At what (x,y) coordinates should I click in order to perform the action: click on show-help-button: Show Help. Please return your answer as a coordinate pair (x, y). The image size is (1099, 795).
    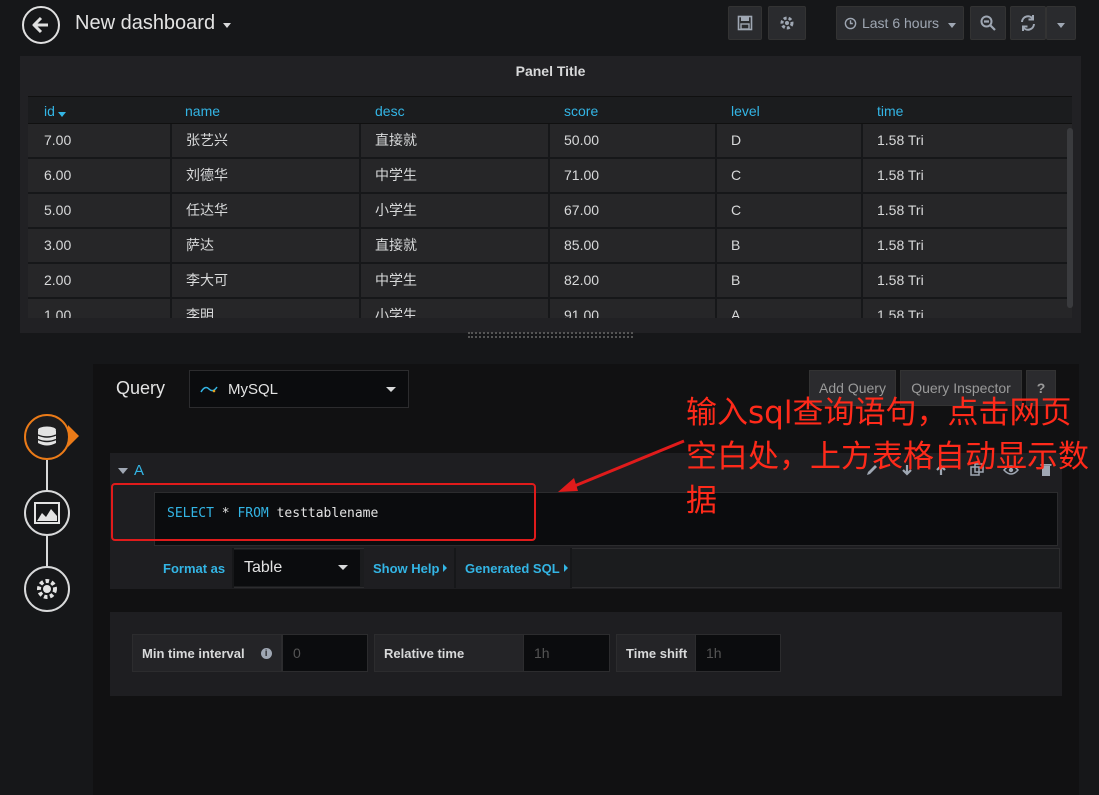
    Looking at the image, I should click on (410, 568).